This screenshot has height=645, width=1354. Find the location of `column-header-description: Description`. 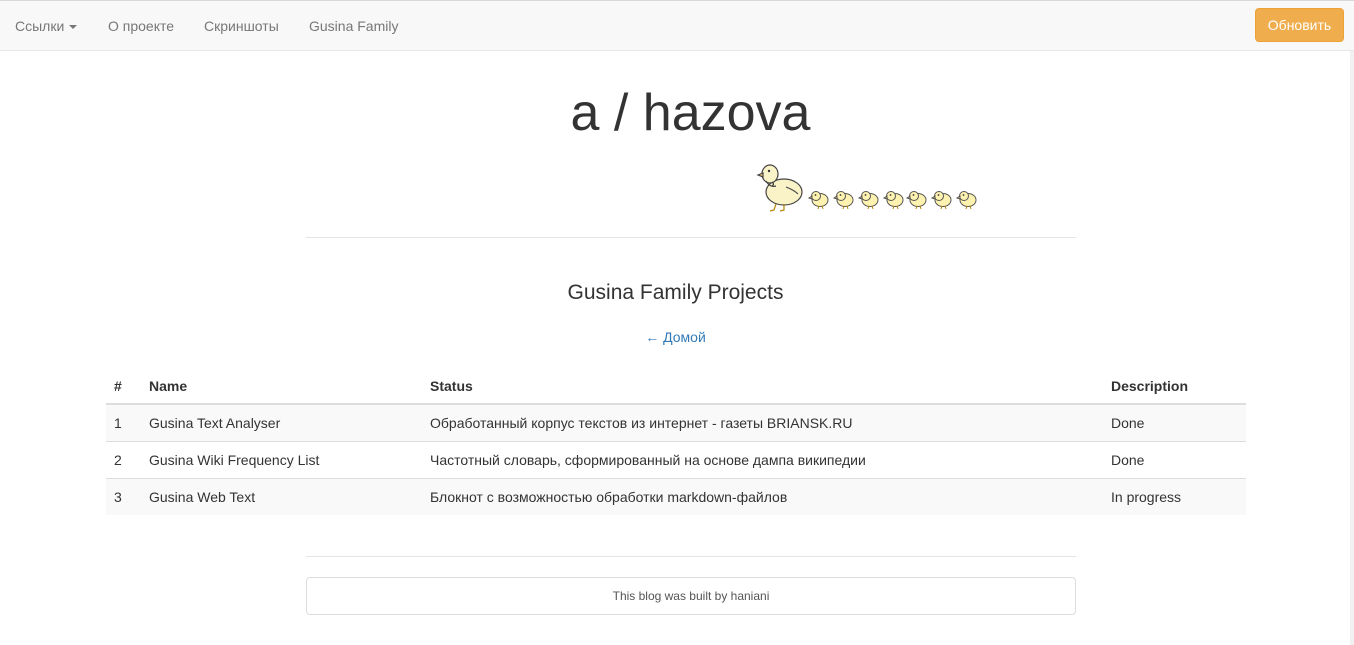

column-header-description: Description is located at coordinates (1174, 386).